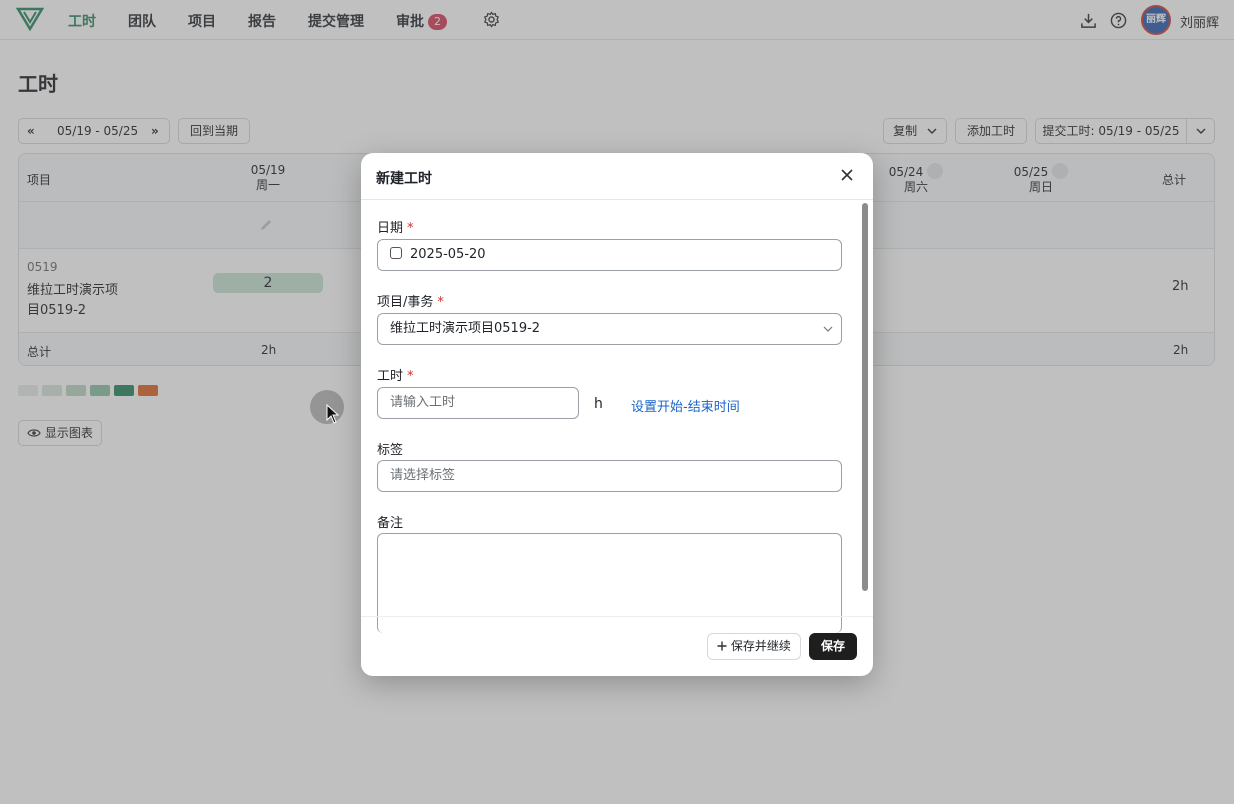 This screenshot has width=1234, height=804. Describe the element at coordinates (609, 255) in the screenshot. I see `date-field: 2025-05-20` at that location.